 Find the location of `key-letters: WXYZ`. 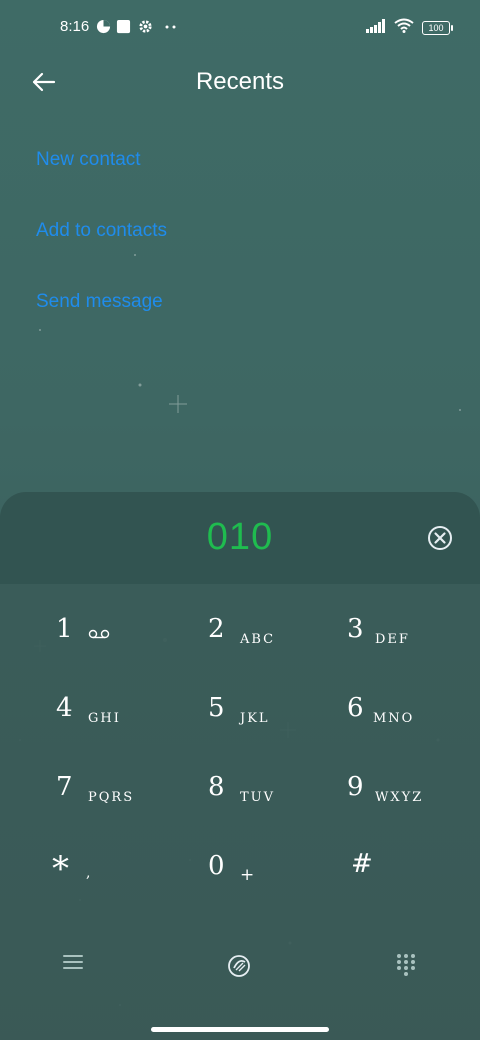

key-letters: WXYZ is located at coordinates (399, 797).